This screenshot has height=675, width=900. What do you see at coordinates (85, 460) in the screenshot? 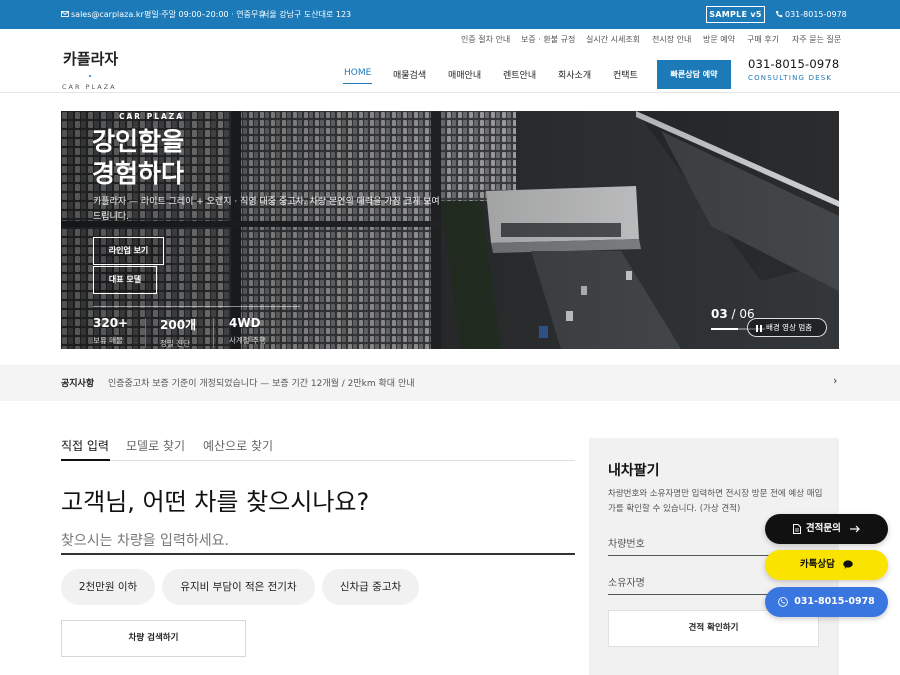
I see `tab-active-indicator` at bounding box center [85, 460].